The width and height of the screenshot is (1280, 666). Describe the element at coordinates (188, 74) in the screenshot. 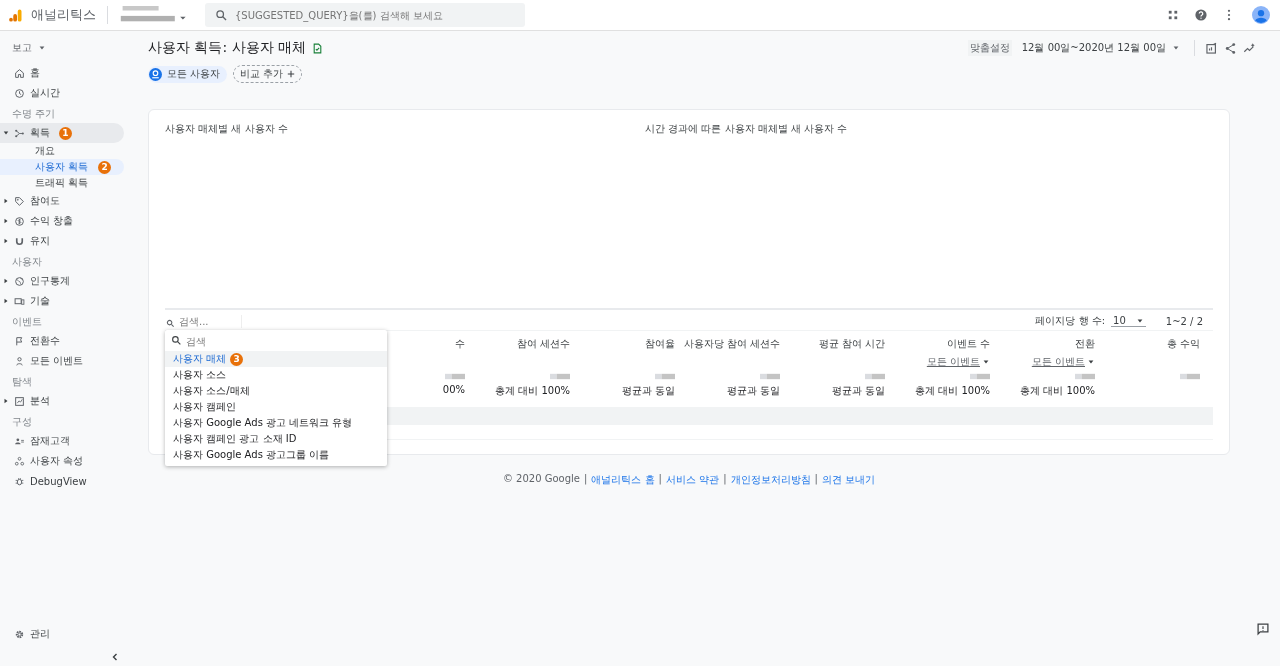

I see `segment-chip: 모든 사용자` at that location.